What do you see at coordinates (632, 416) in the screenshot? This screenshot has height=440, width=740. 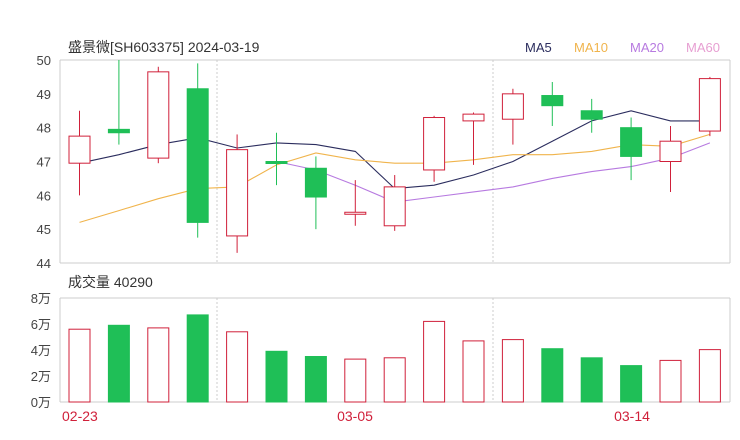 I see `date-tick-label: 03-14` at bounding box center [632, 416].